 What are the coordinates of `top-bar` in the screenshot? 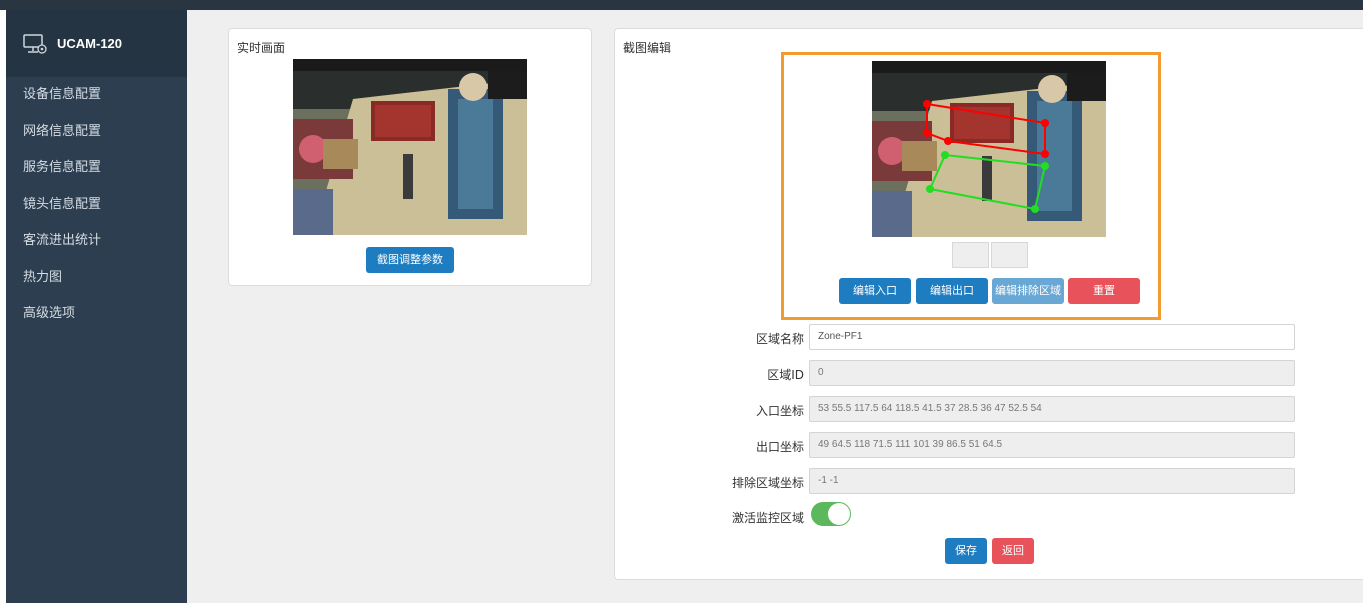 It's located at (681, 5).